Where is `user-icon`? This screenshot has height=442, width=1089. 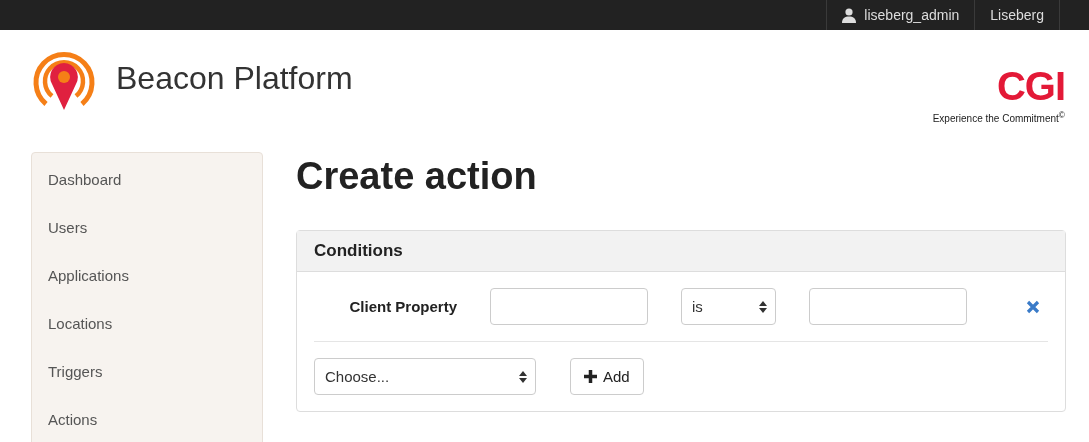 user-icon is located at coordinates (849, 15).